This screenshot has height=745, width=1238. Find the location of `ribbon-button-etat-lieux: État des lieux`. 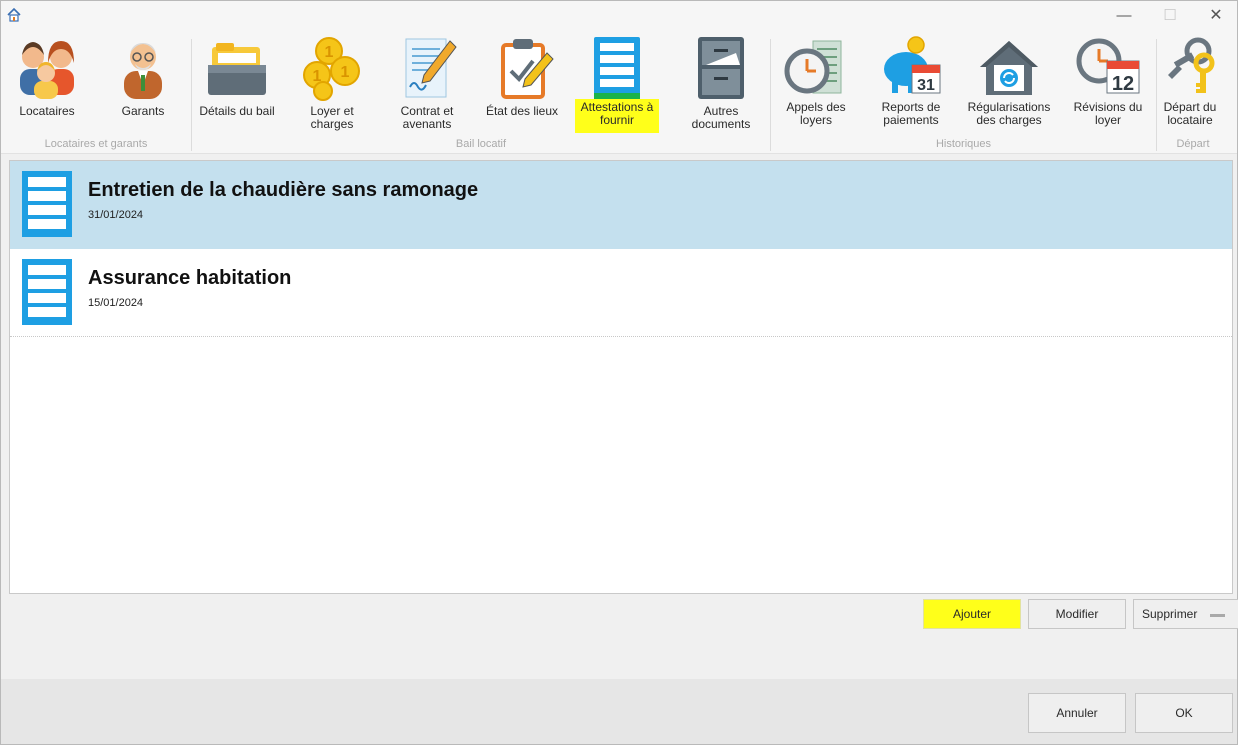

ribbon-button-etat-lieux: État des lieux is located at coordinates (522, 85).